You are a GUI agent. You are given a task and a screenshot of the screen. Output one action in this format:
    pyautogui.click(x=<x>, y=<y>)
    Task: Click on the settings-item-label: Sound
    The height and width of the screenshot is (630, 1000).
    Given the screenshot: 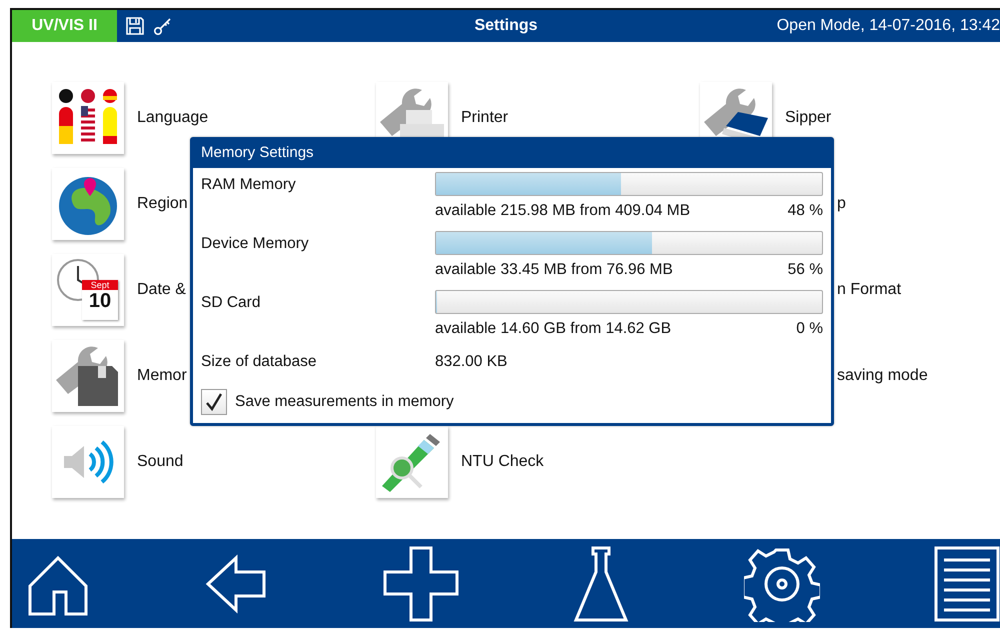 What is the action you would take?
    pyautogui.click(x=160, y=462)
    